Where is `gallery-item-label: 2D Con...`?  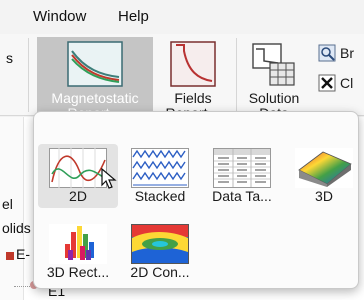 gallery-item-label: 2D Con... is located at coordinates (160, 272).